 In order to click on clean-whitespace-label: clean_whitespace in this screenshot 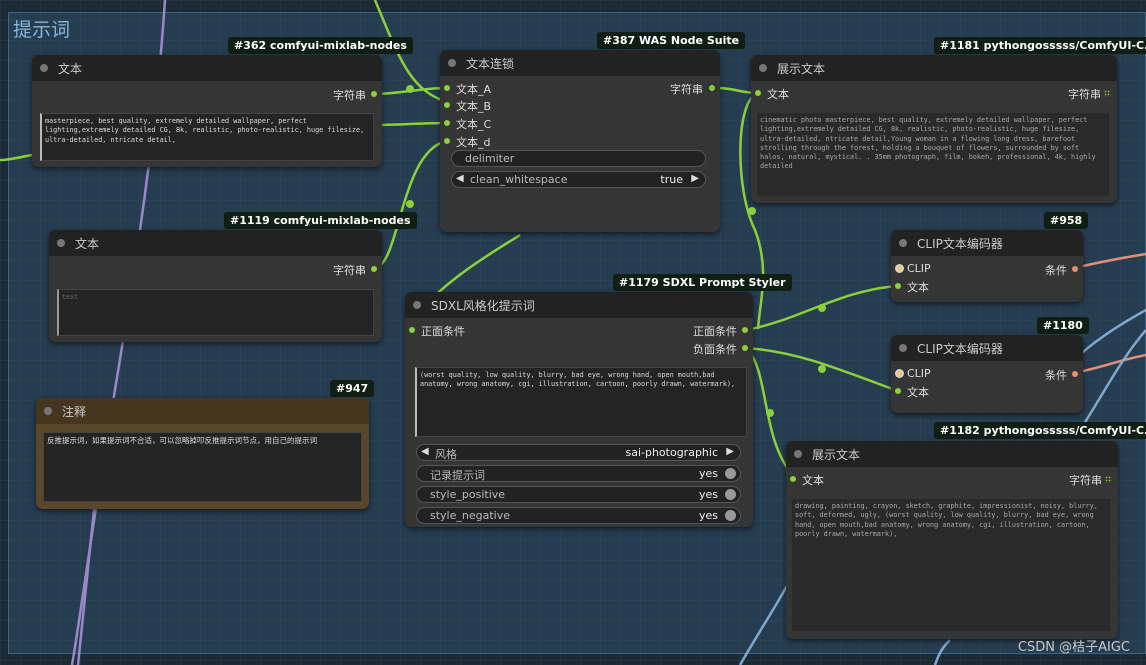, I will do `click(519, 179)`.